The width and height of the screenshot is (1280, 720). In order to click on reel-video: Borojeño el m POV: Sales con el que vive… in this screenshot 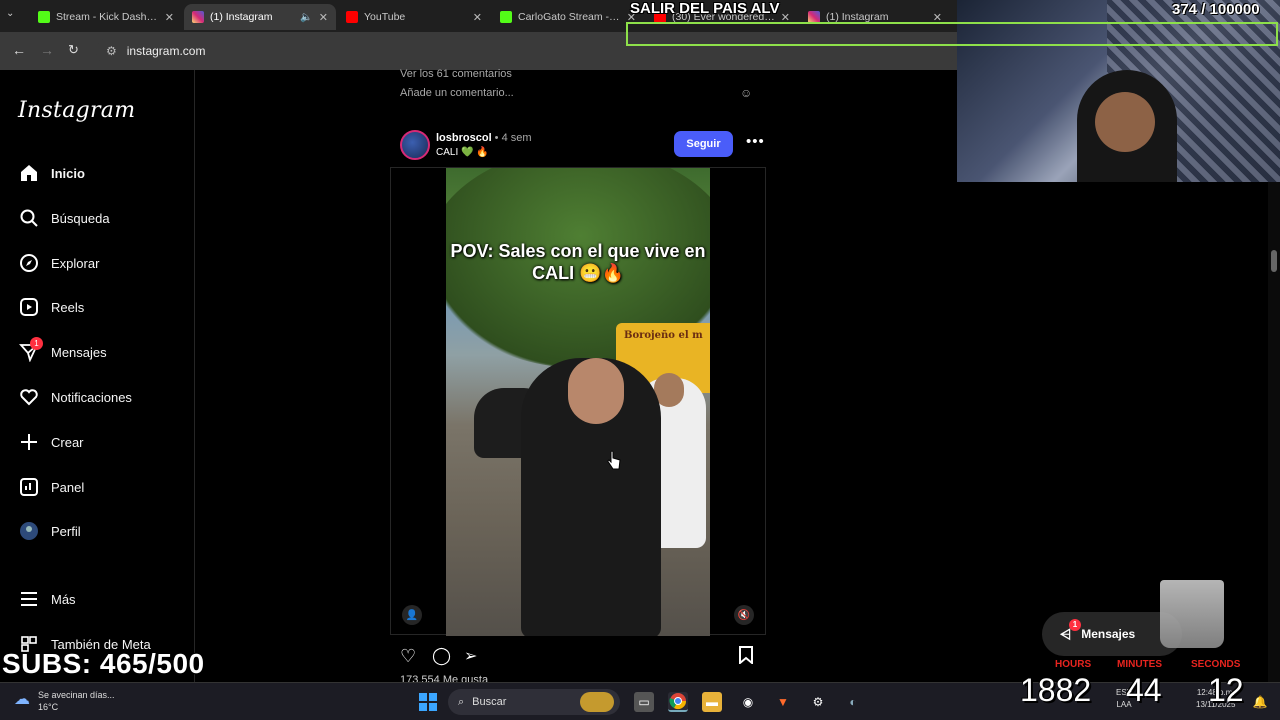, I will do `click(578, 402)`.